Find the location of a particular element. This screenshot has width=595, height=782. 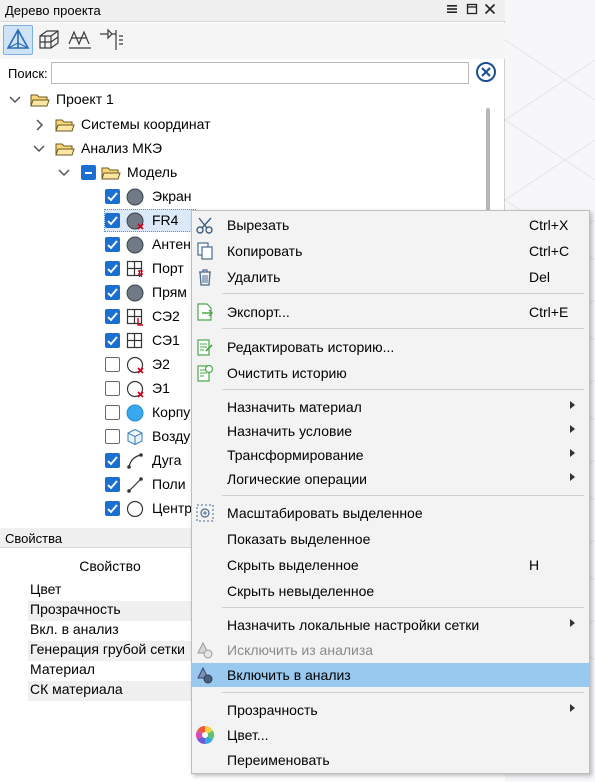

menu-item-hide-unselected: Скрыть невыделенное is located at coordinates (390, 591).